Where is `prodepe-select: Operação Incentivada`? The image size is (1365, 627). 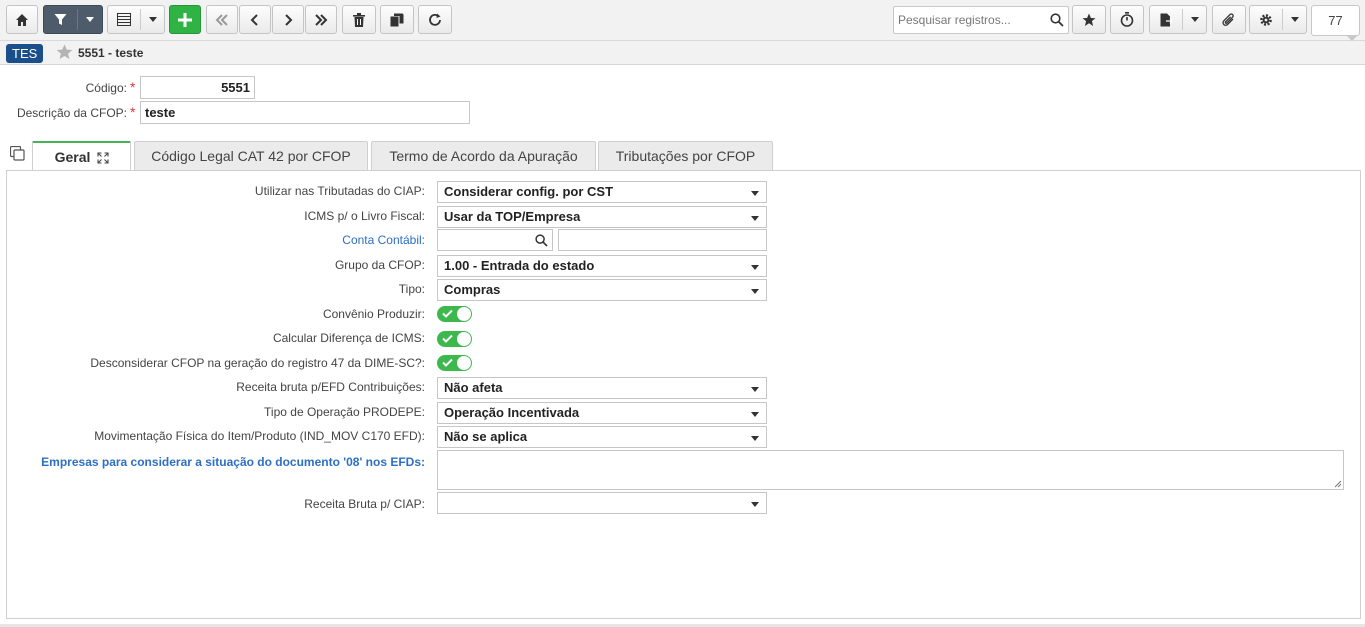 prodepe-select: Operação Incentivada is located at coordinates (602, 413).